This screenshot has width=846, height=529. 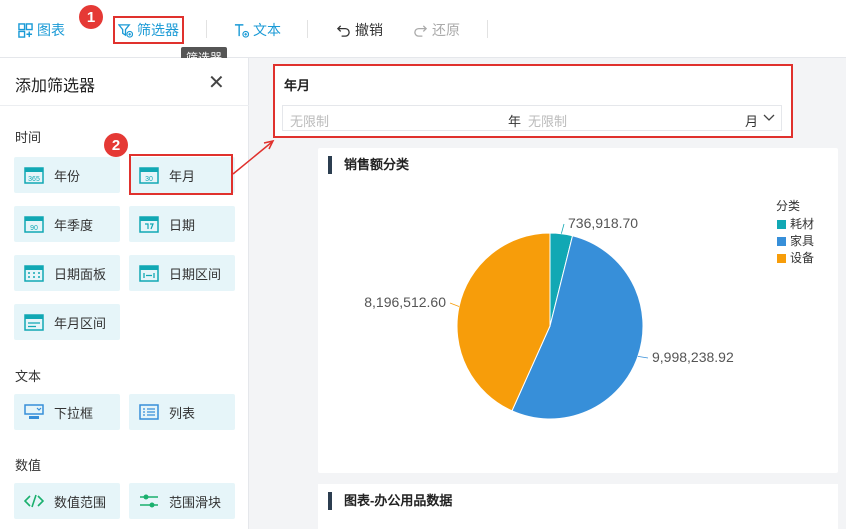 What do you see at coordinates (34, 501) in the screenshot?
I see `code-icon` at bounding box center [34, 501].